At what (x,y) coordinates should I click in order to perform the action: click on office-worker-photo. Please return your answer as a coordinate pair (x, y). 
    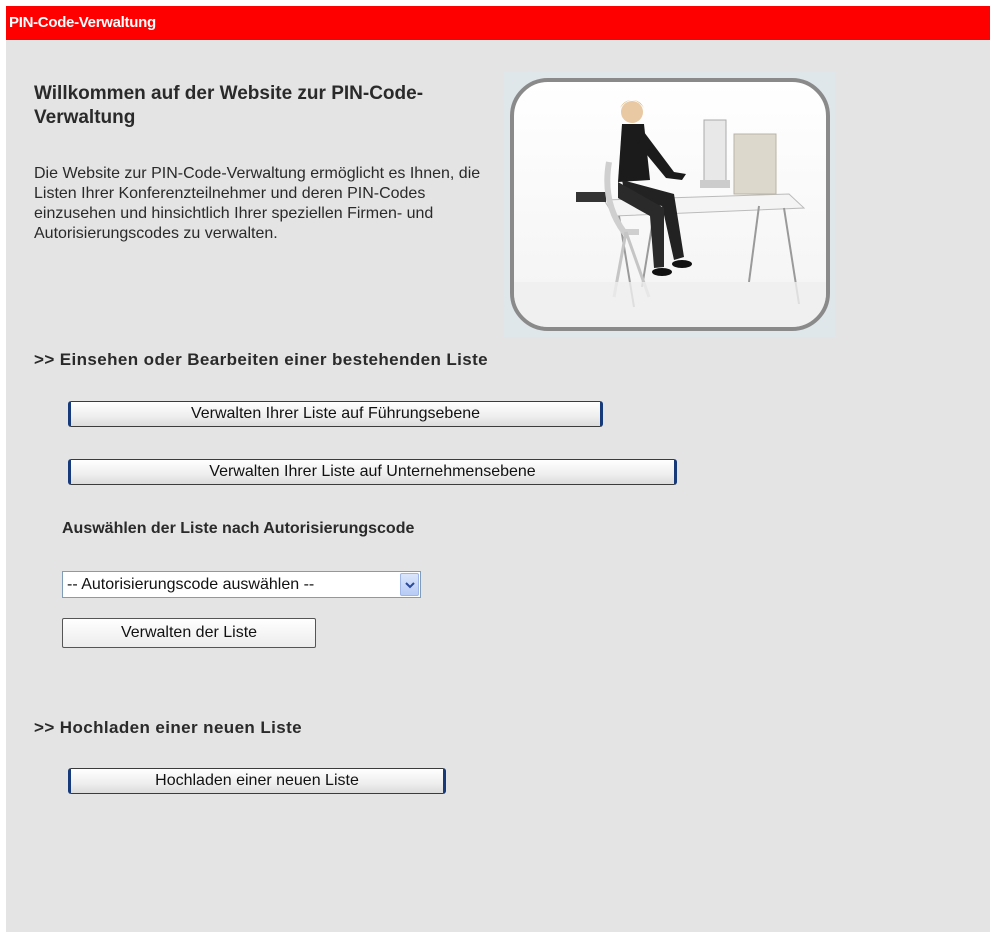
    Looking at the image, I should click on (669, 204).